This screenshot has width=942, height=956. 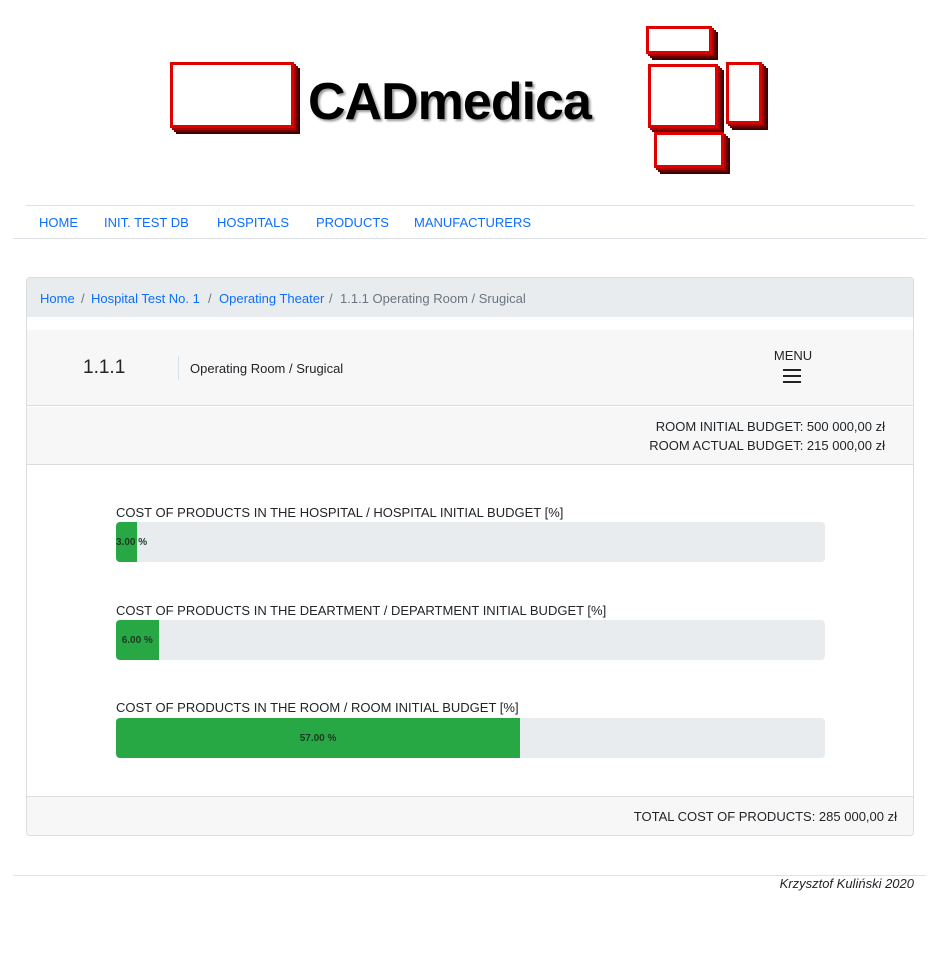 What do you see at coordinates (58, 222) in the screenshot?
I see `nav-home: HOME` at bounding box center [58, 222].